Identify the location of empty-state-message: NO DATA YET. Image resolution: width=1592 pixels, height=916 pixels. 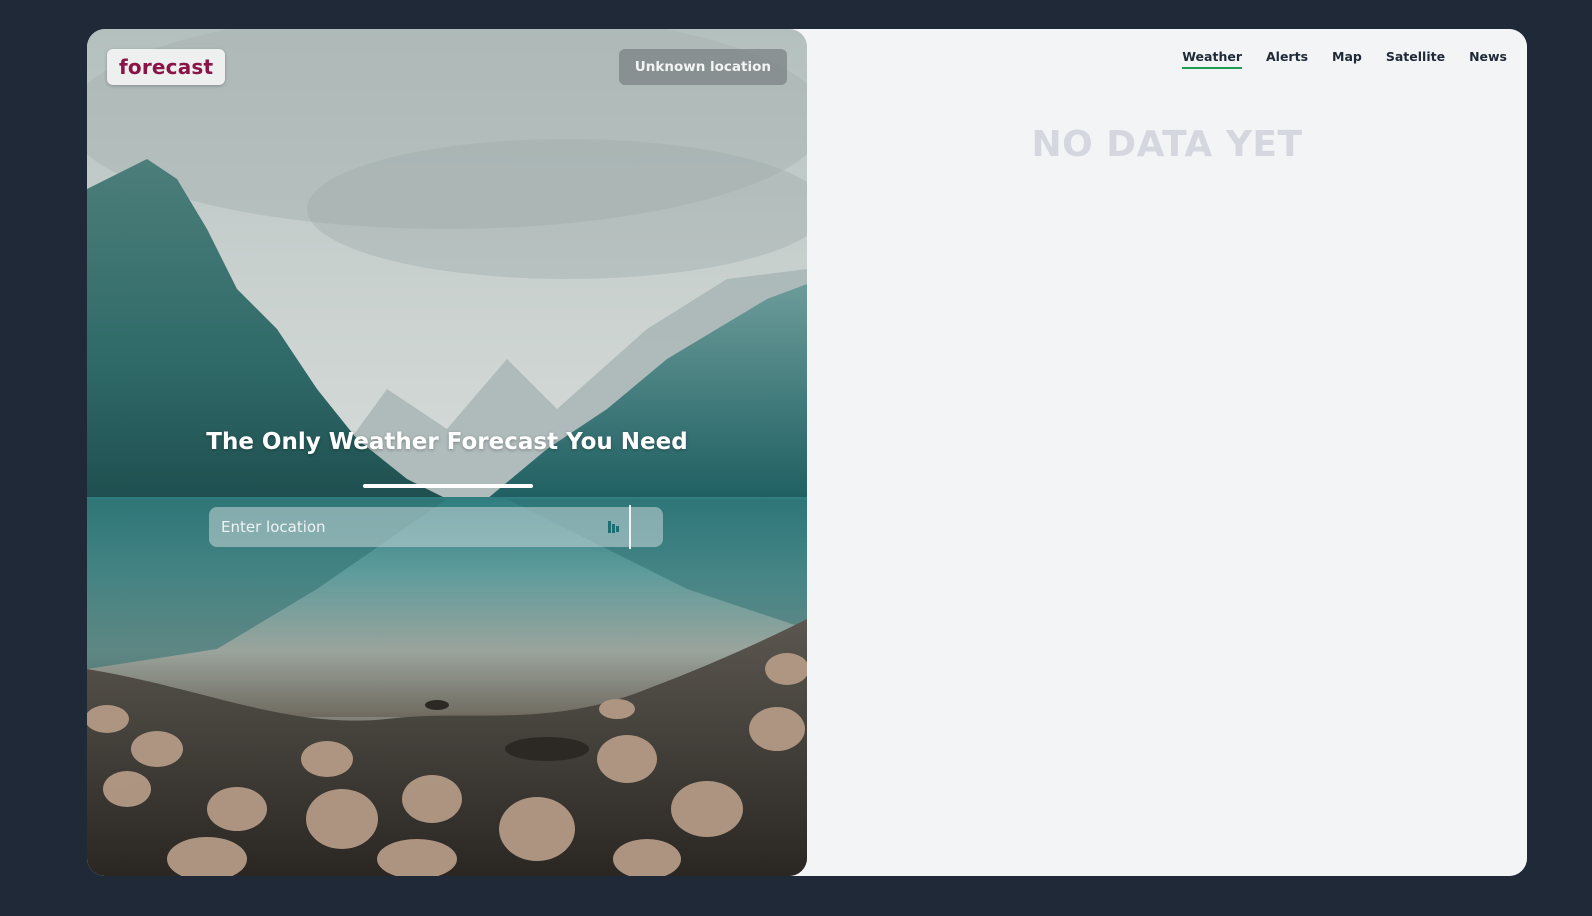
(1167, 144).